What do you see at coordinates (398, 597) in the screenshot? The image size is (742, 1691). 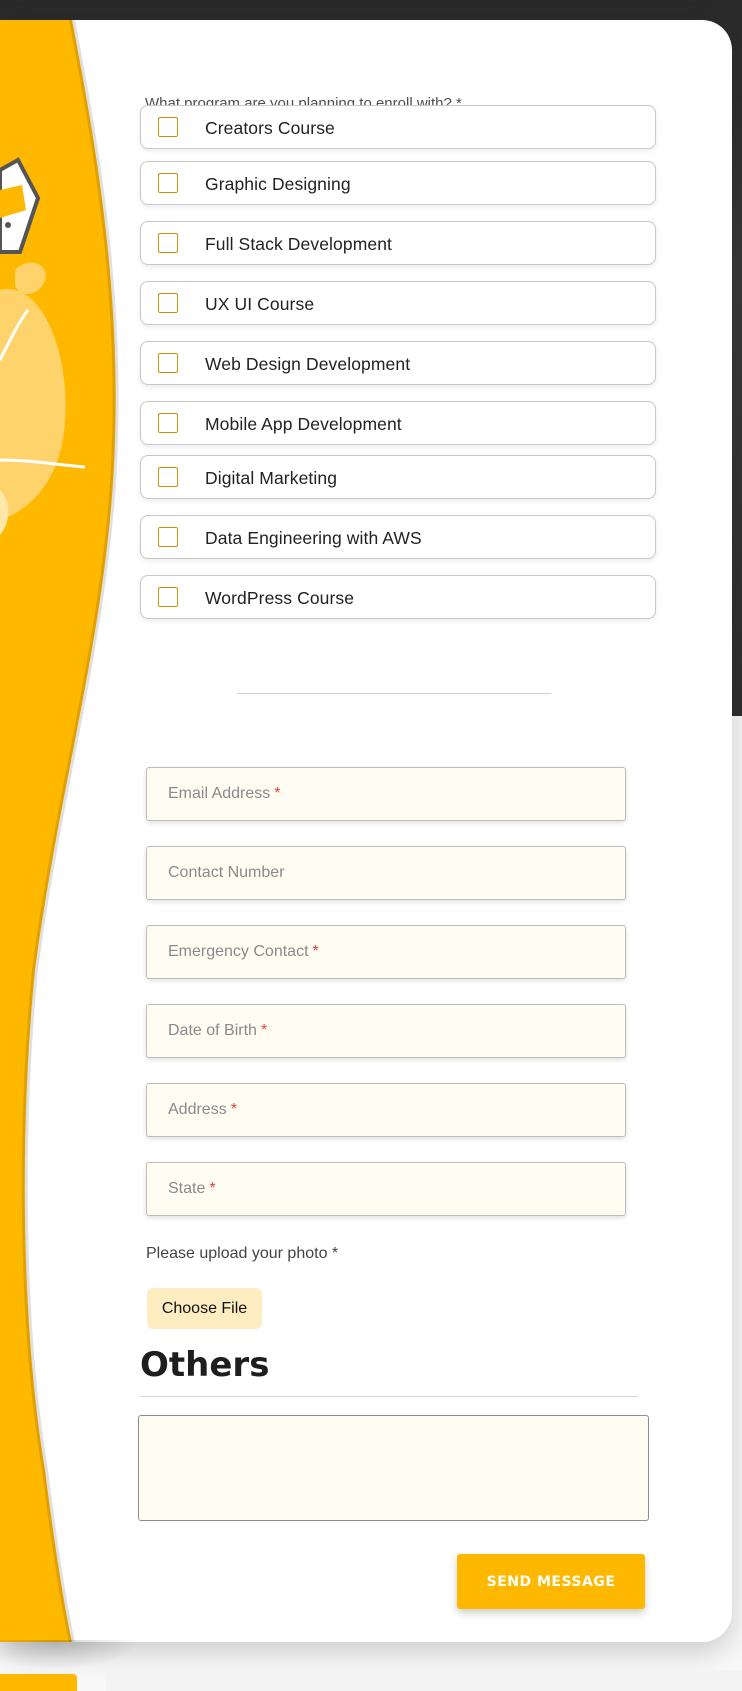 I see `program-option-wordpress-course: WordPress Course` at bounding box center [398, 597].